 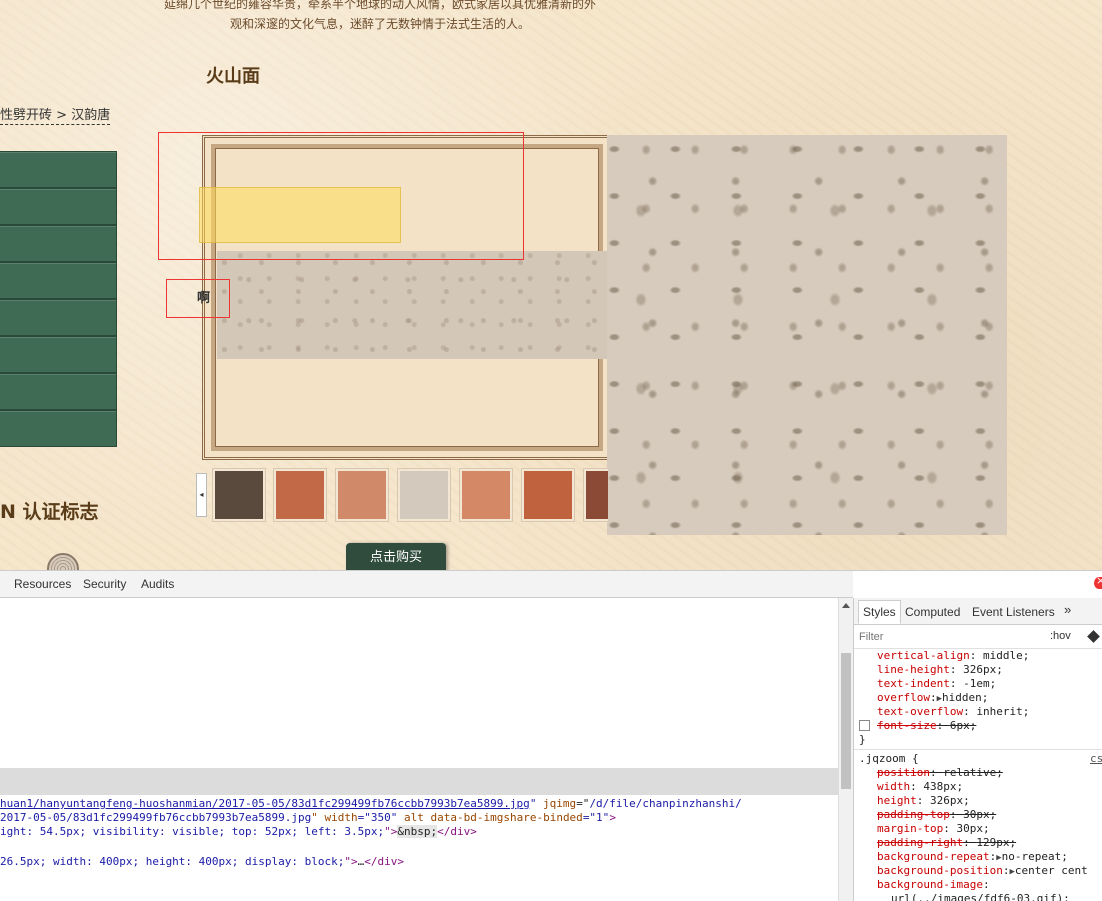 I want to click on css-prop-name: overflow, so click(x=903, y=697).